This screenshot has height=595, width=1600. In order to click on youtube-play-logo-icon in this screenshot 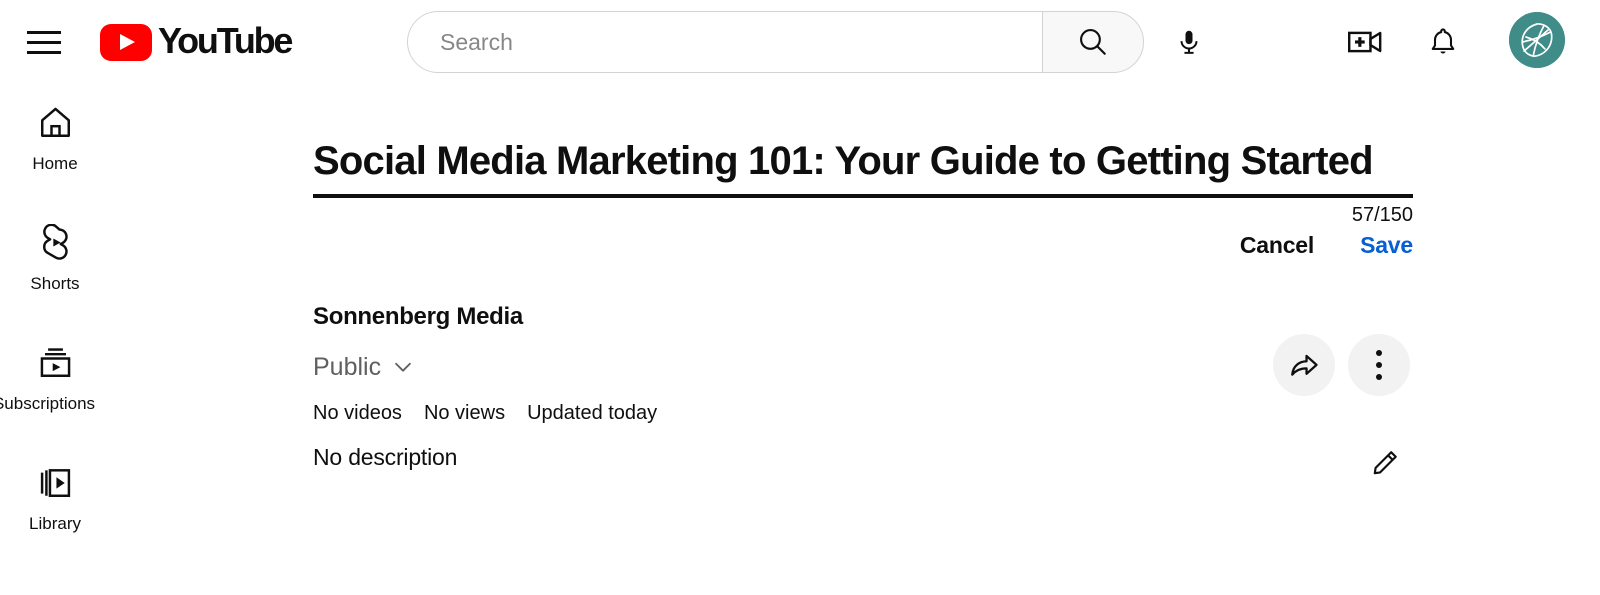, I will do `click(126, 42)`.